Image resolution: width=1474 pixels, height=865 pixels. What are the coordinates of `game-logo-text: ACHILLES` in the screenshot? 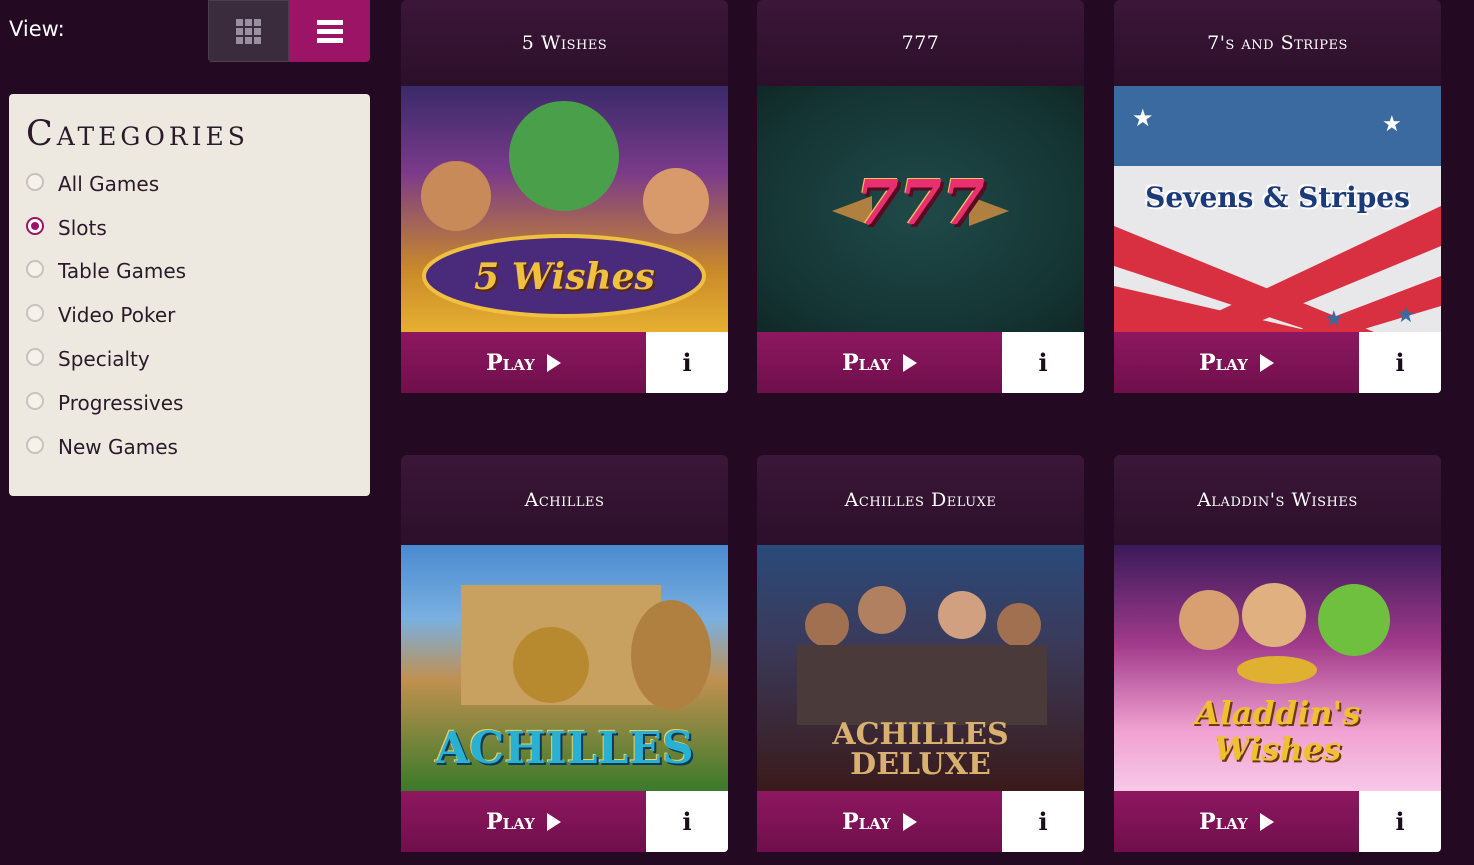 It's located at (564, 748).